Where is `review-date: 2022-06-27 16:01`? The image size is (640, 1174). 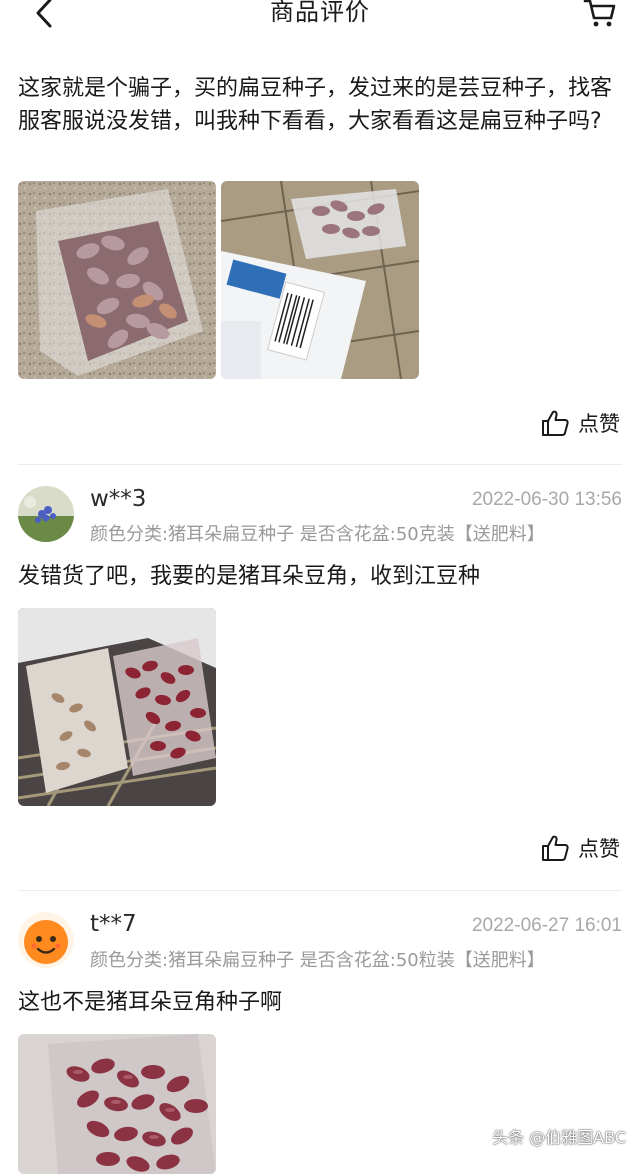 review-date: 2022-06-27 16:01 is located at coordinates (546, 925).